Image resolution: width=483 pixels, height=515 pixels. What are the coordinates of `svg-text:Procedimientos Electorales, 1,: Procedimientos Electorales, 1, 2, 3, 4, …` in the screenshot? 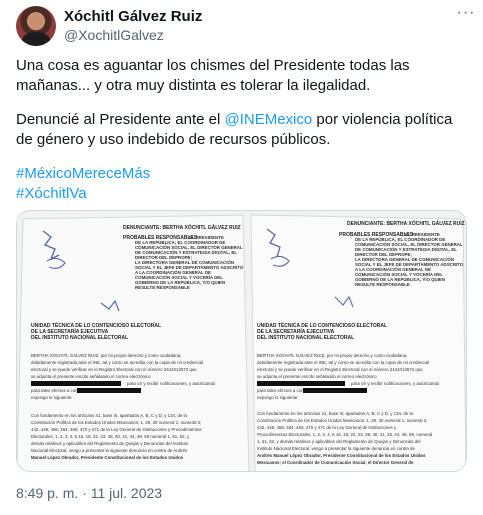 It's located at (344, 434).